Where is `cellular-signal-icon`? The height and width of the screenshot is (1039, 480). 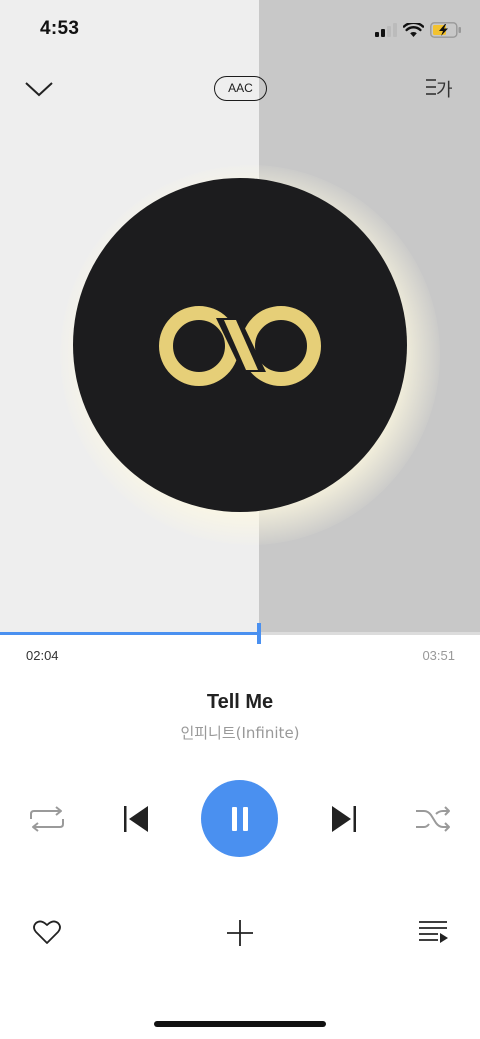 cellular-signal-icon is located at coordinates (386, 30).